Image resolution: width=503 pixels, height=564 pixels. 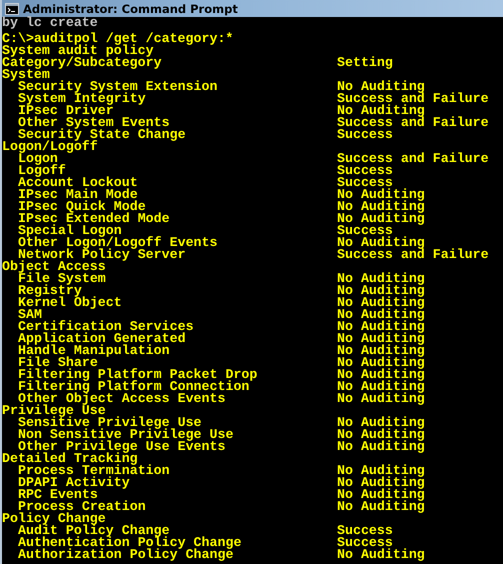 I want to click on subcategory-name: Kernel Object, so click(x=70, y=303).